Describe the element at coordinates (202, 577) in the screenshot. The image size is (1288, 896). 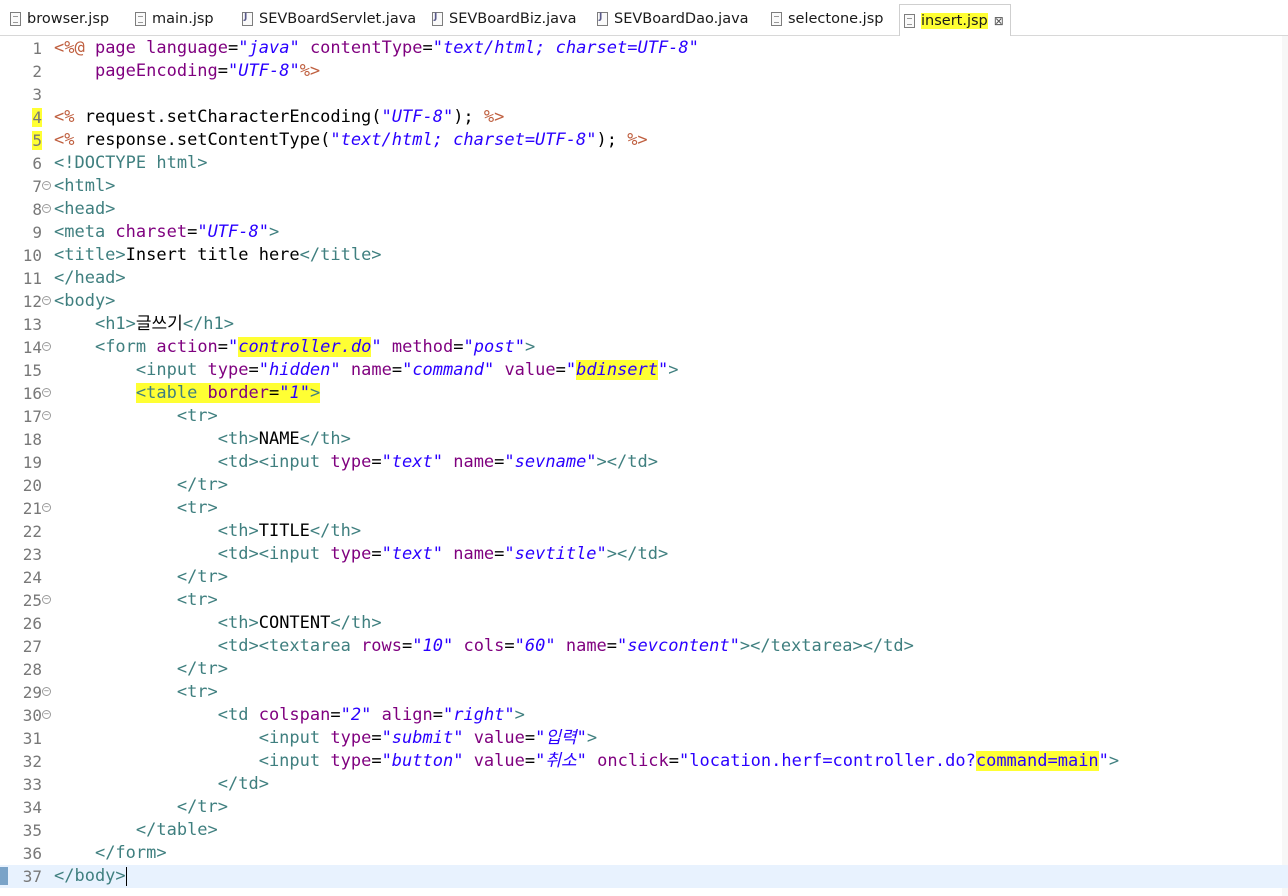
I see `code-token: </tr>` at that location.